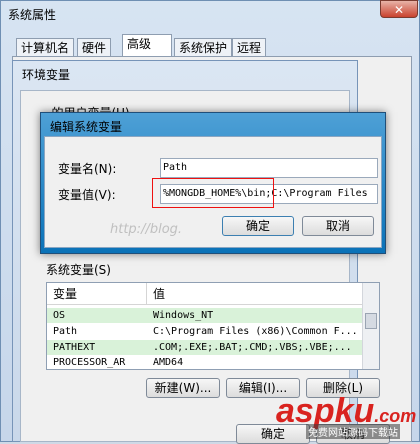  Describe the element at coordinates (269, 168) in the screenshot. I see `variable-name-input: Path` at that location.